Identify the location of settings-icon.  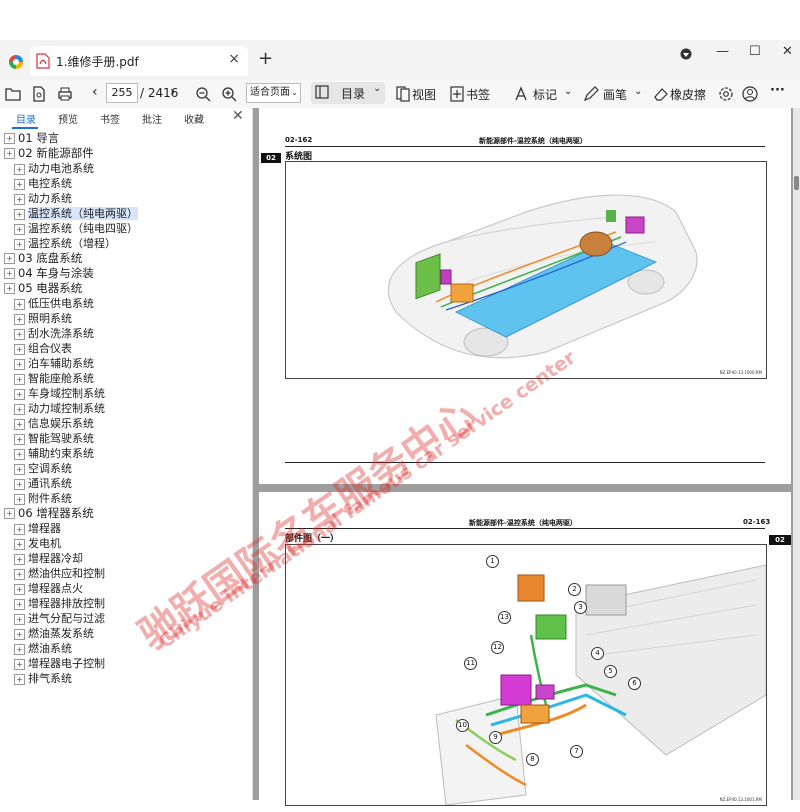
(726, 94).